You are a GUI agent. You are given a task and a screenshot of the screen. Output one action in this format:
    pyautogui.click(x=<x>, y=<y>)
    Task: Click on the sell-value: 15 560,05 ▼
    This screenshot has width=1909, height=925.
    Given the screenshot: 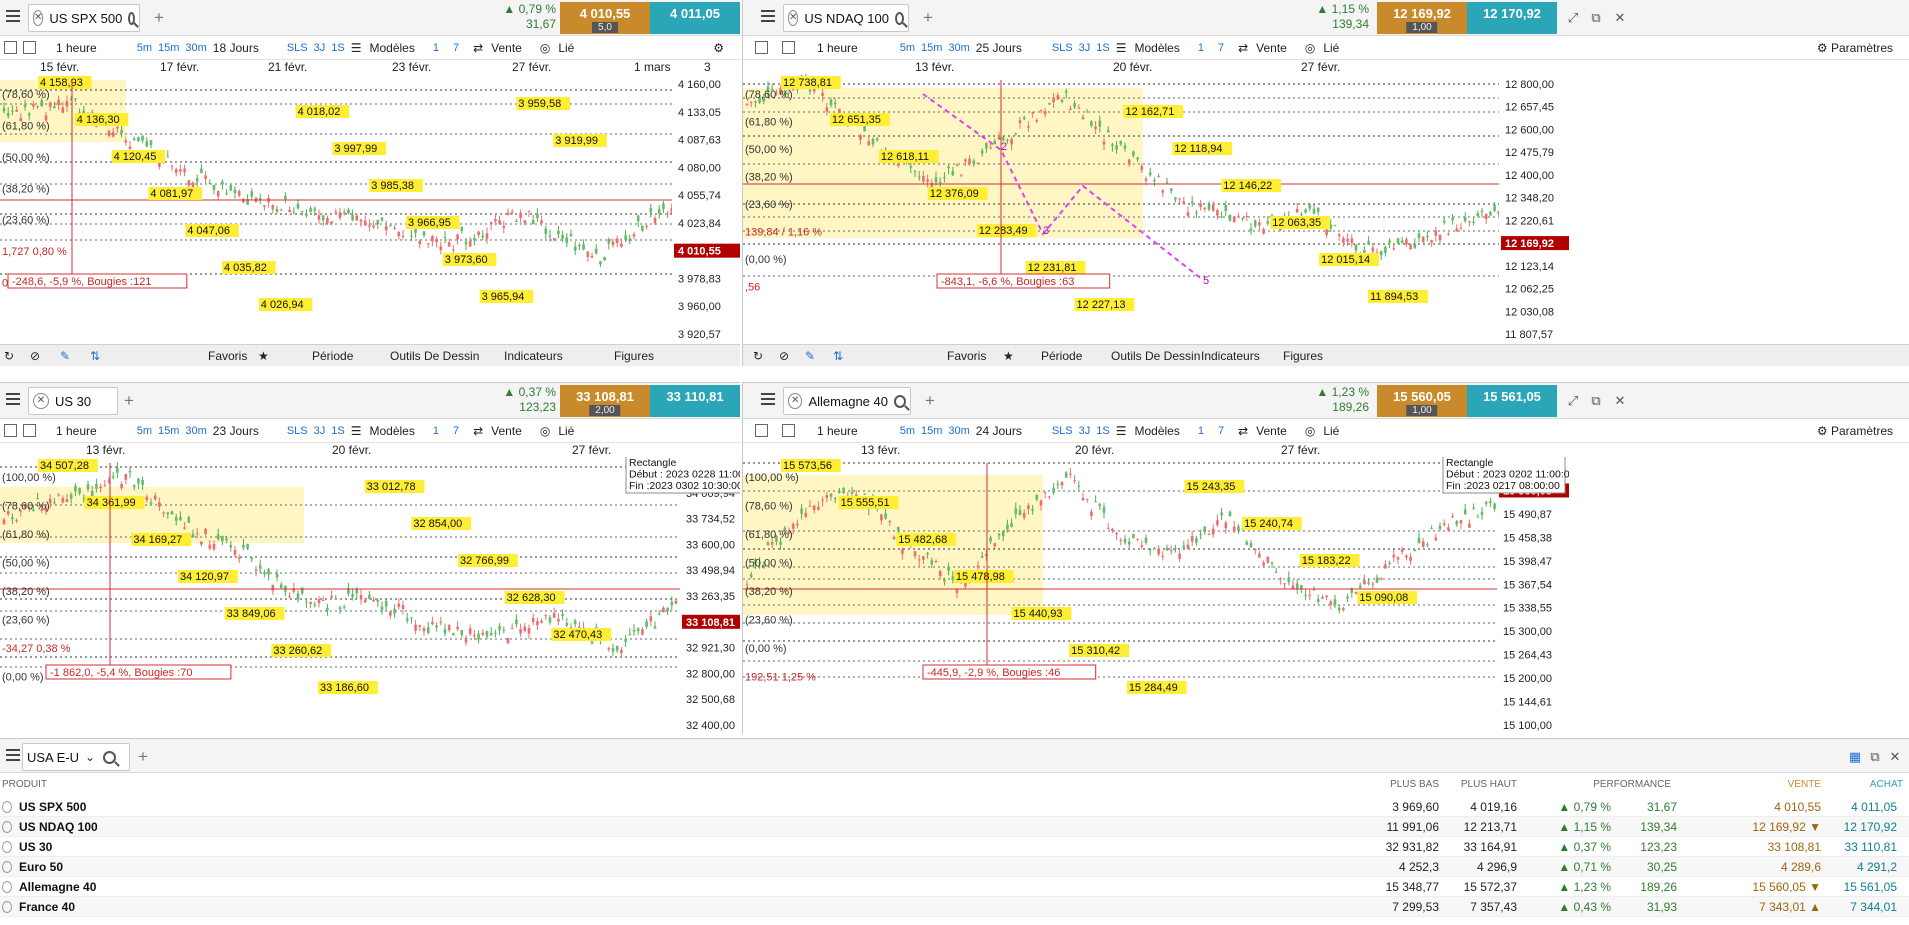 What is the action you would take?
    pyautogui.click(x=1786, y=887)
    